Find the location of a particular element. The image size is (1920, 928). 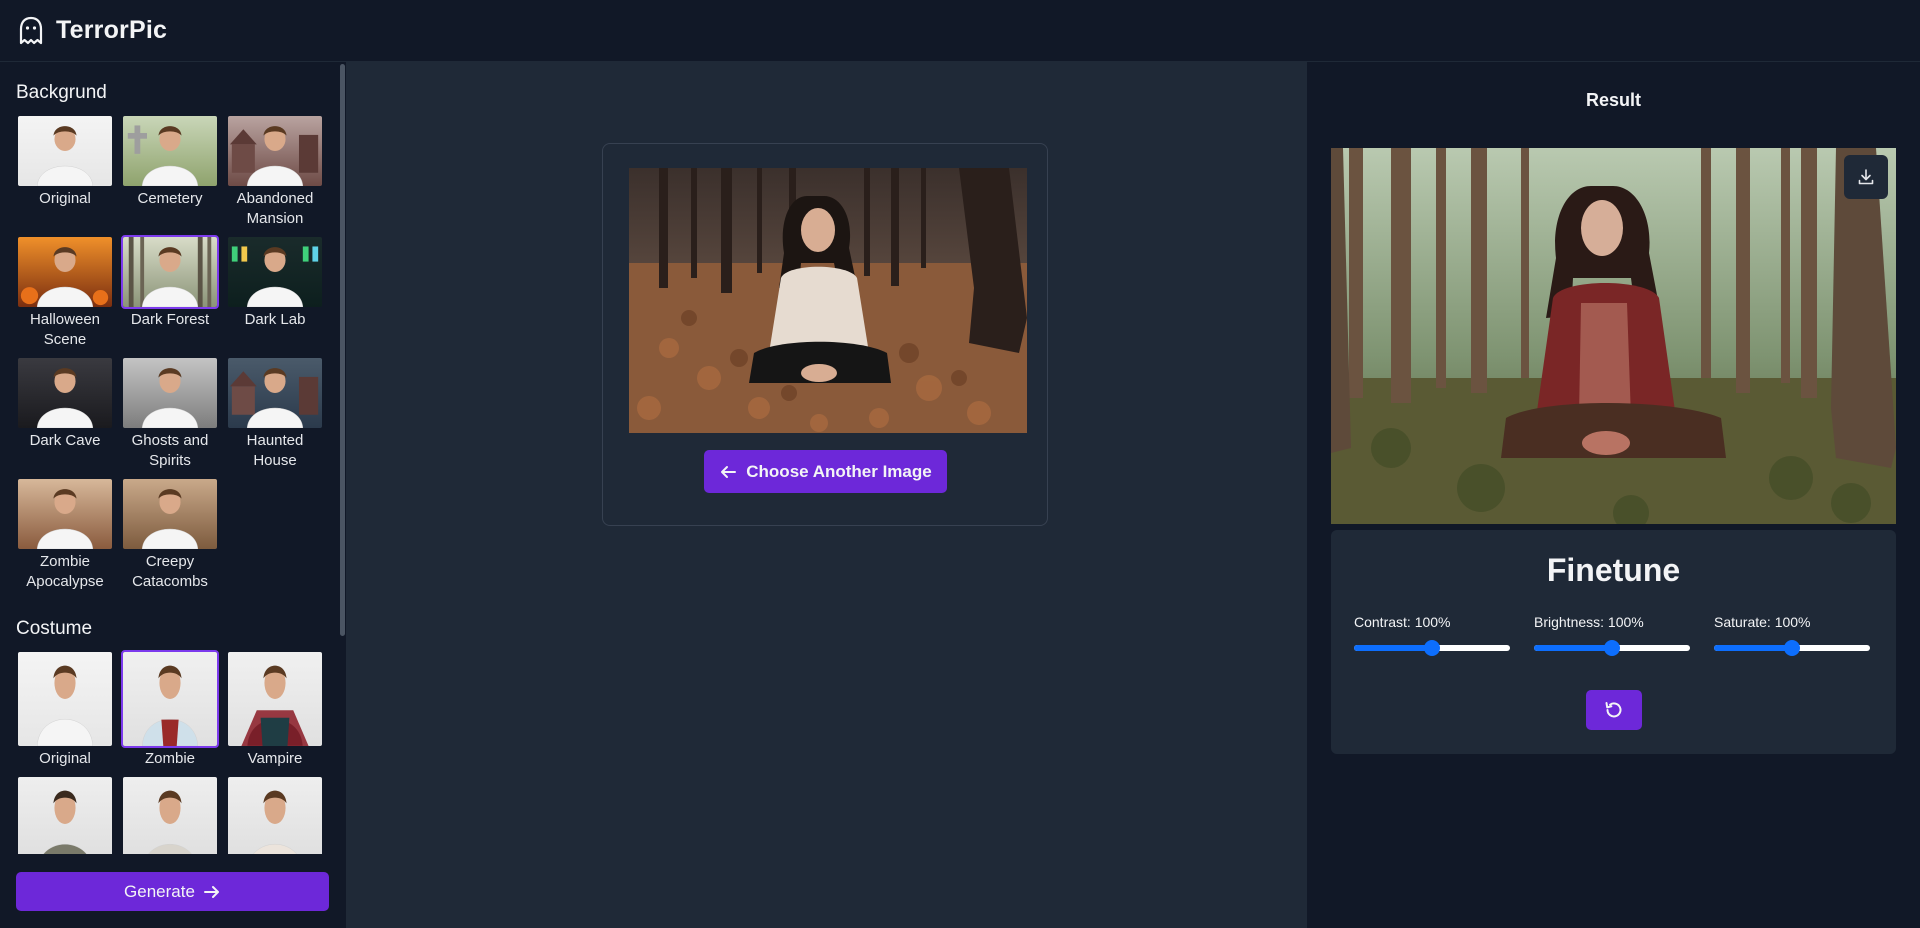

brightness-slider is located at coordinates (1612, 648).